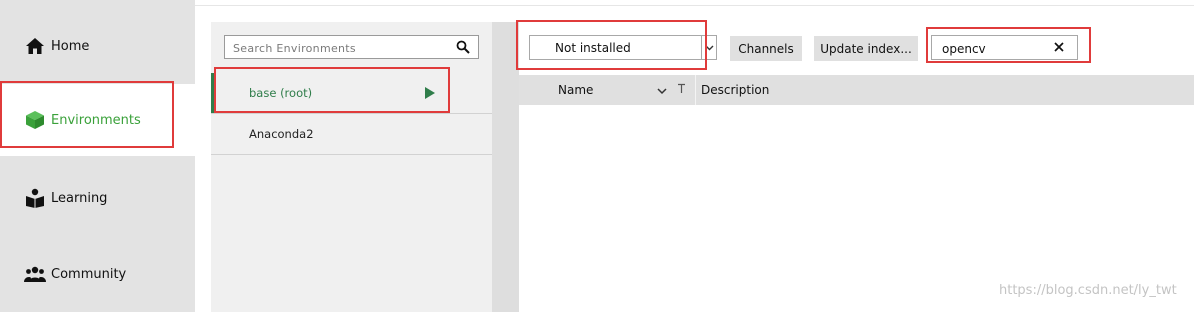  What do you see at coordinates (766, 48) in the screenshot?
I see `channels-button: Channels` at bounding box center [766, 48].